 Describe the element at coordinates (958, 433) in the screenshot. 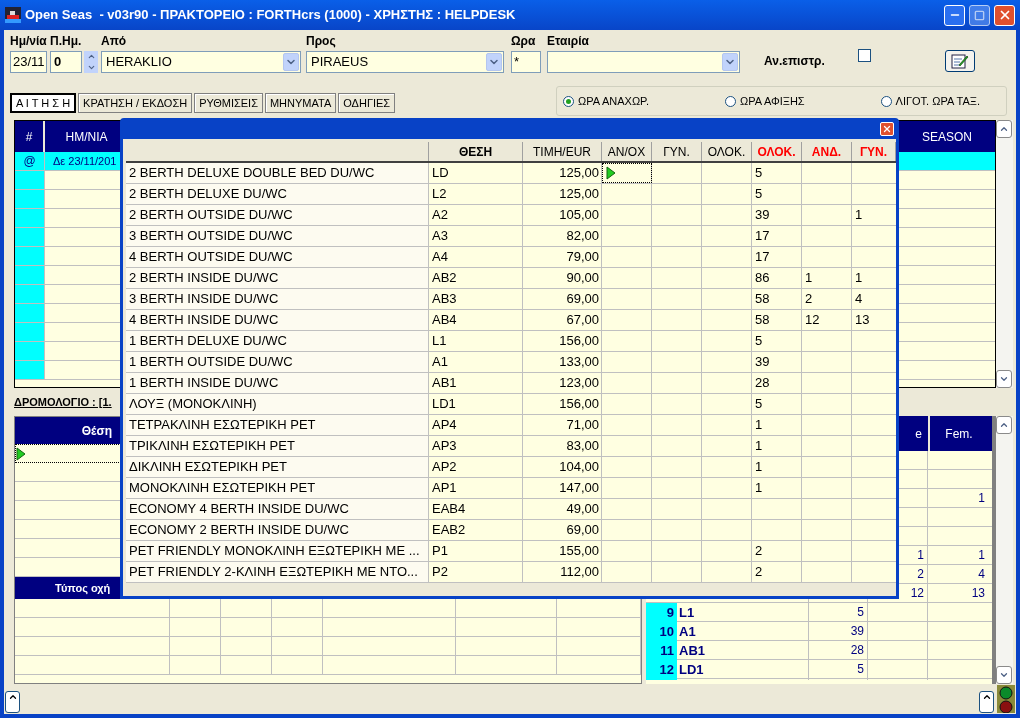

I see `column-header: Fem.` at that location.